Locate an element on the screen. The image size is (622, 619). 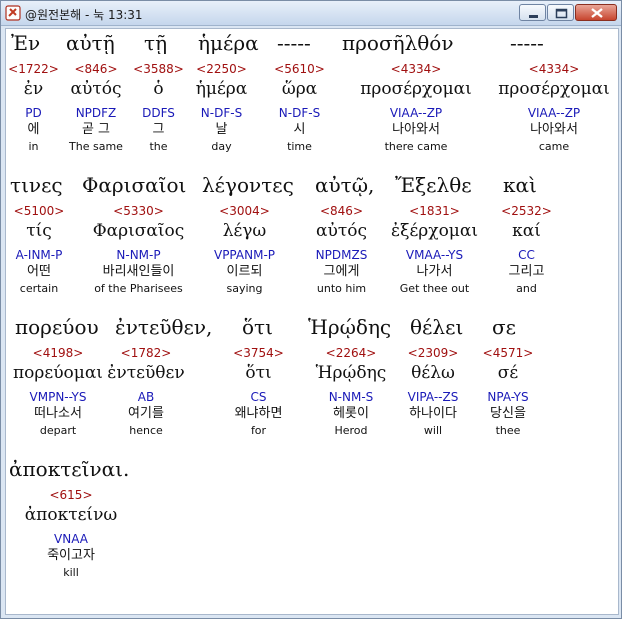
interlinear-word: <846> αὐτός NPDMZS 그에게 unto him is located at coordinates (341, 250).